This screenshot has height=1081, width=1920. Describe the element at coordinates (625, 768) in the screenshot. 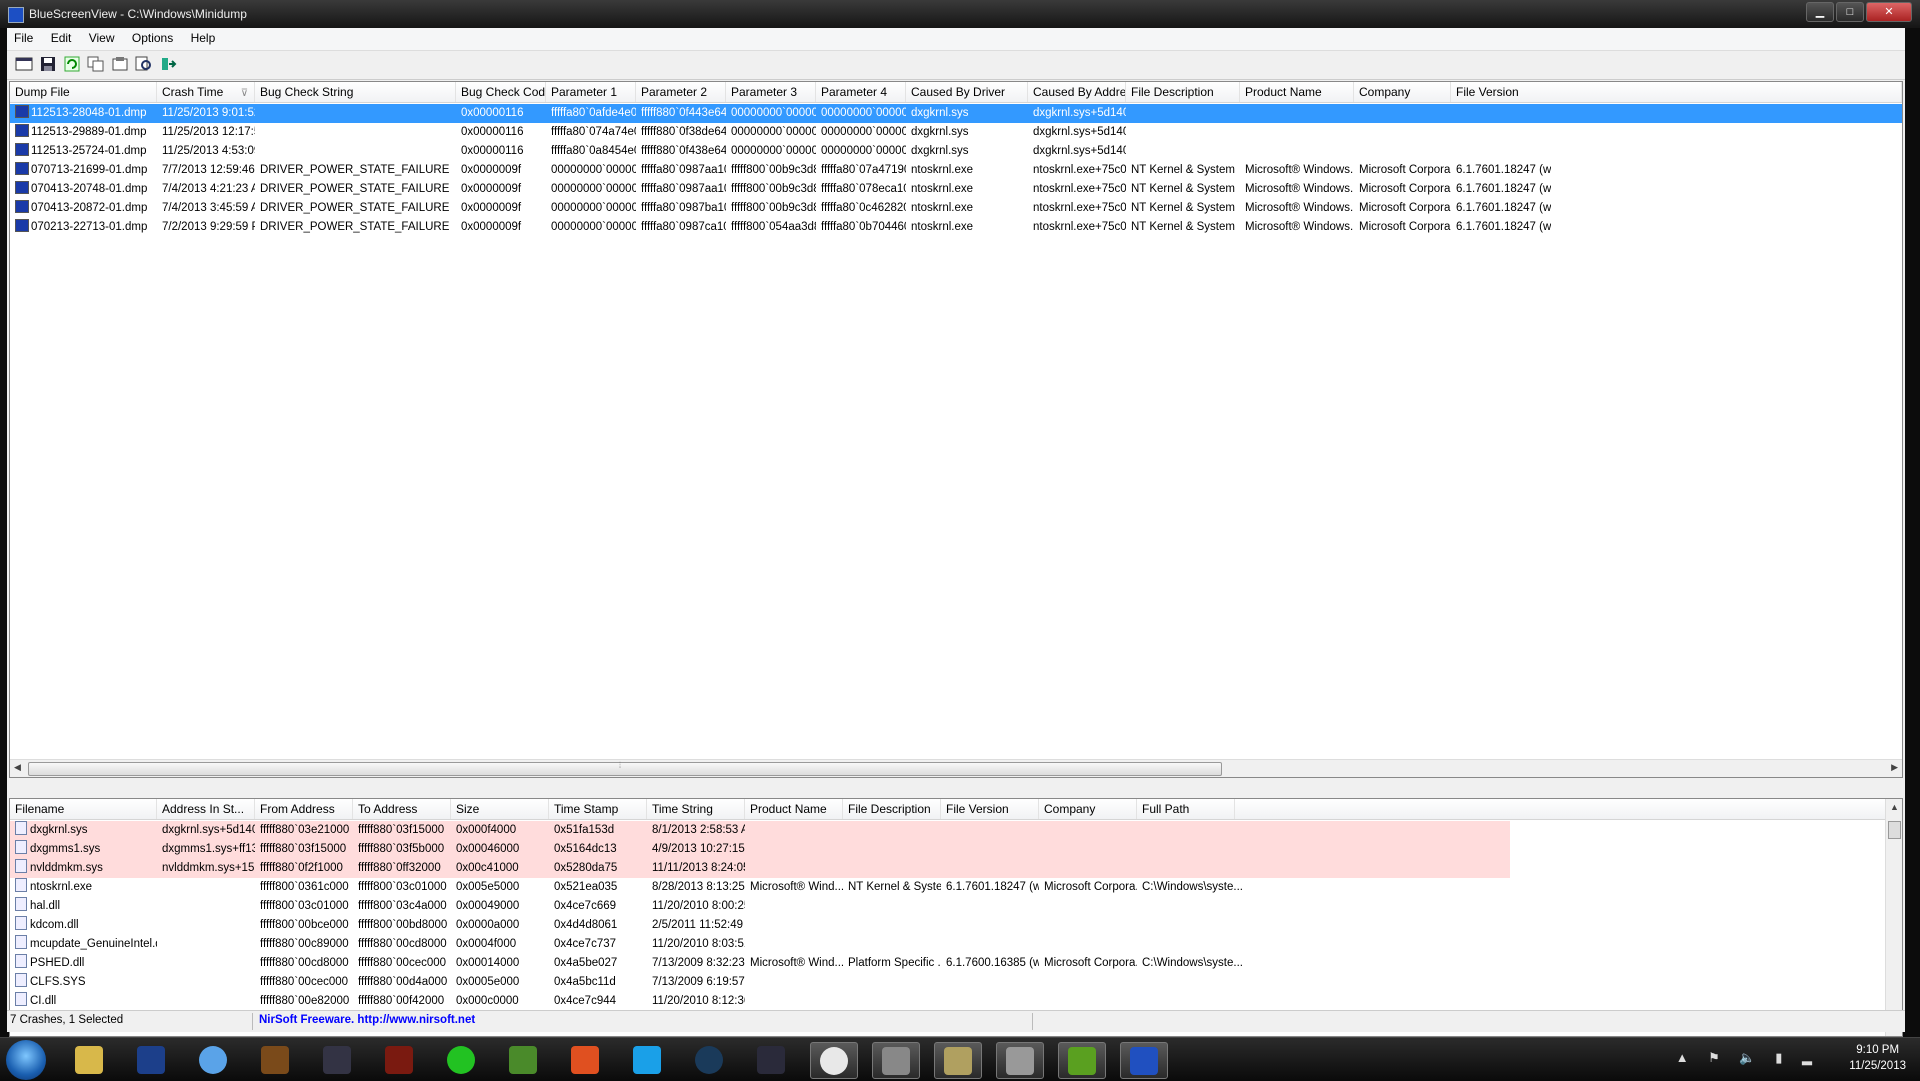

I see `scroll-thumb: ⦙` at that location.